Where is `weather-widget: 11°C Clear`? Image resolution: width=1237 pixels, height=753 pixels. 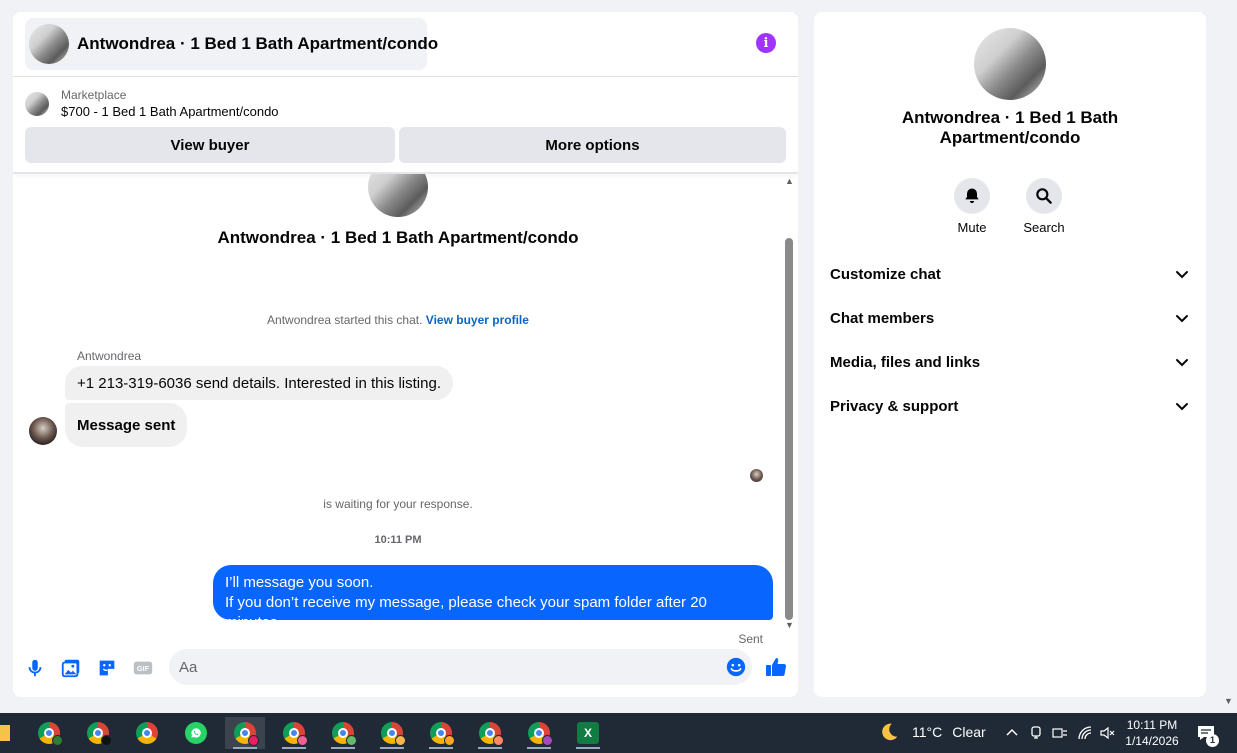 weather-widget: 11°C Clear is located at coordinates (932, 732).